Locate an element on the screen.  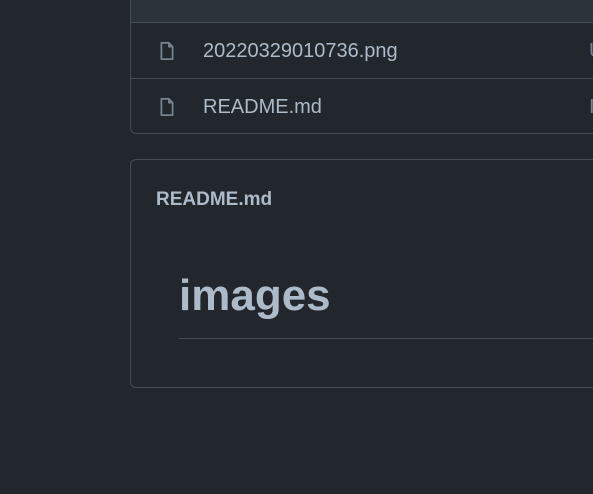
heading-divider is located at coordinates (386, 338).